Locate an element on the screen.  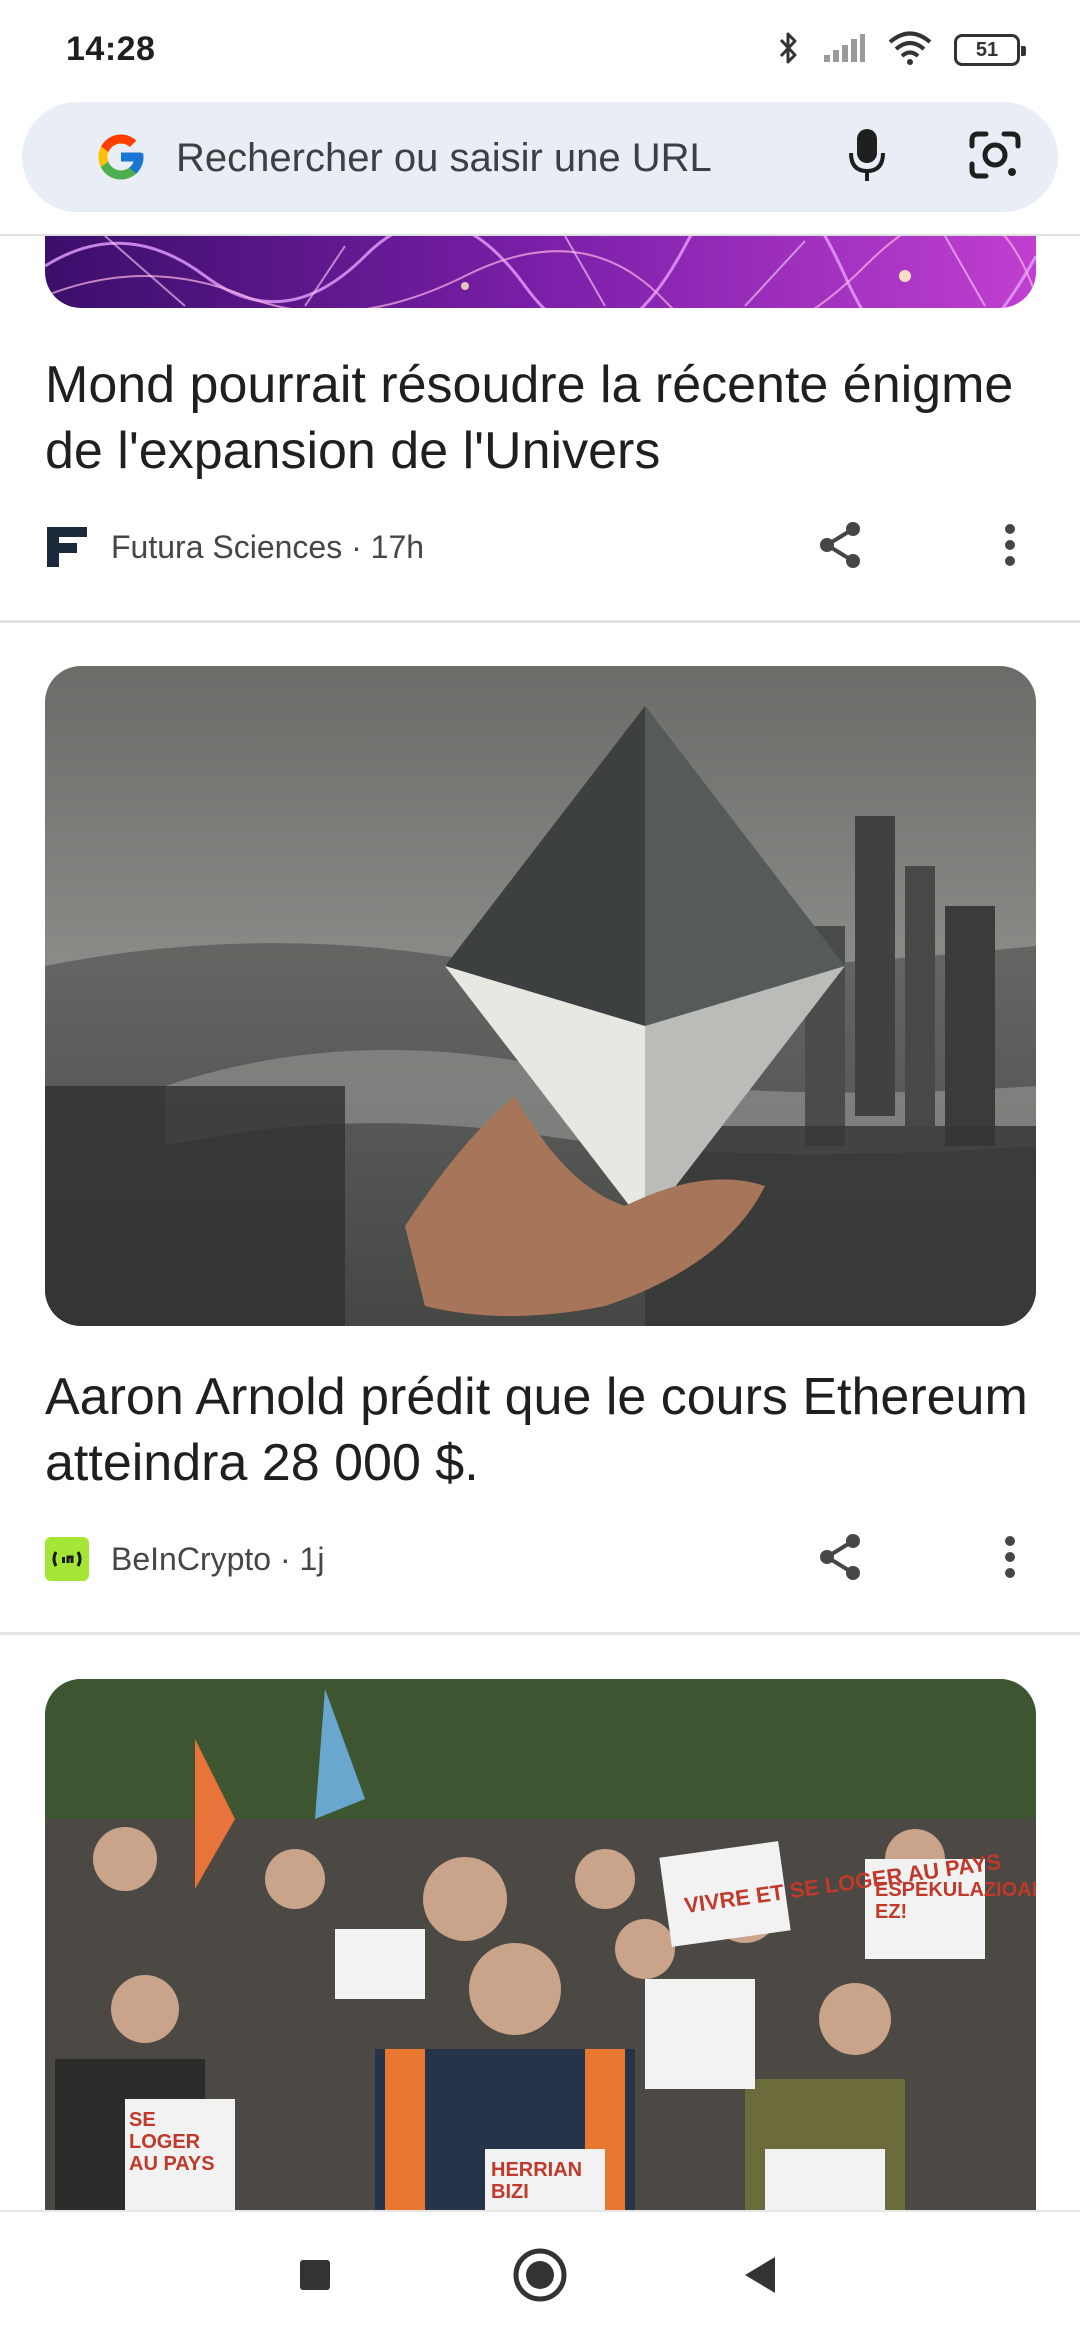
article-source-row: BeInCrypto · 1j is located at coordinates (545, 1559).